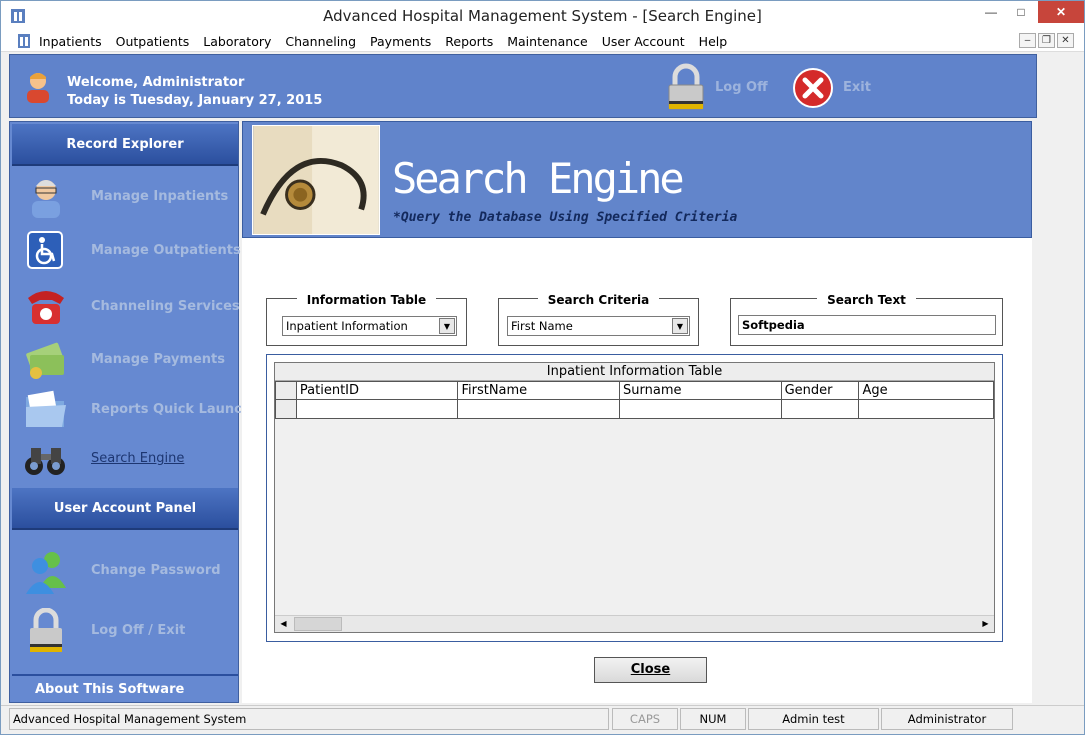 Image resolution: width=1085 pixels, height=735 pixels. I want to click on row-selector-header, so click(286, 390).